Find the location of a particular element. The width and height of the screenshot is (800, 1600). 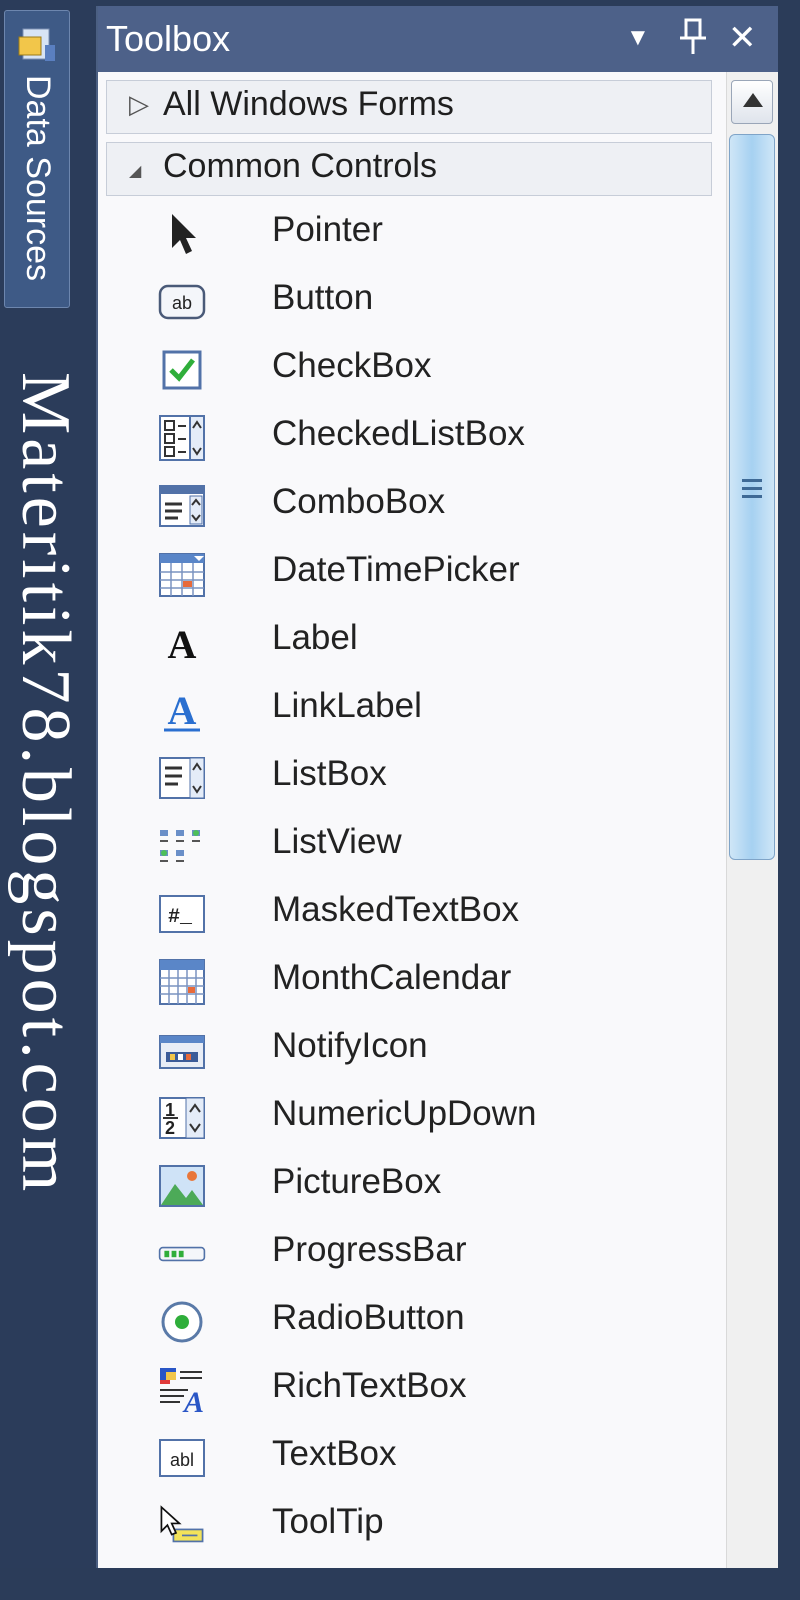

maskedtextbox-icon: #_ is located at coordinates (182, 914).